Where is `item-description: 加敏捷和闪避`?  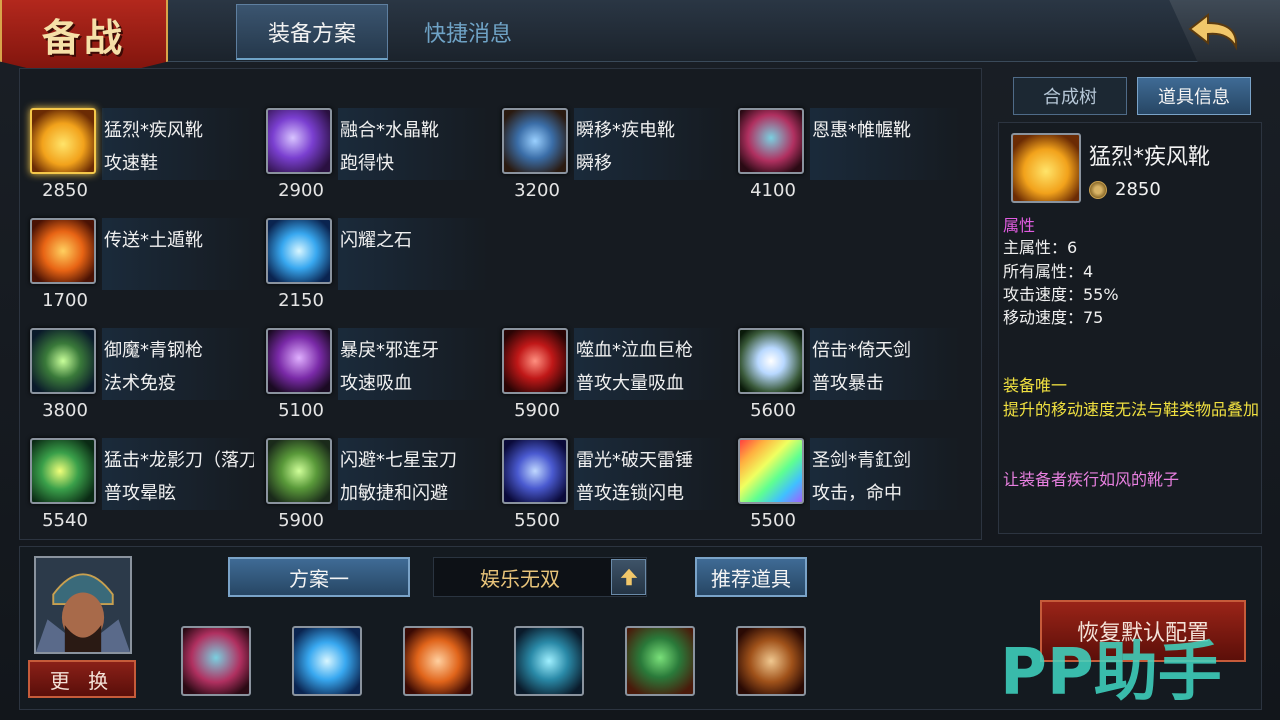 item-description: 加敏捷和闪避 is located at coordinates (394, 493).